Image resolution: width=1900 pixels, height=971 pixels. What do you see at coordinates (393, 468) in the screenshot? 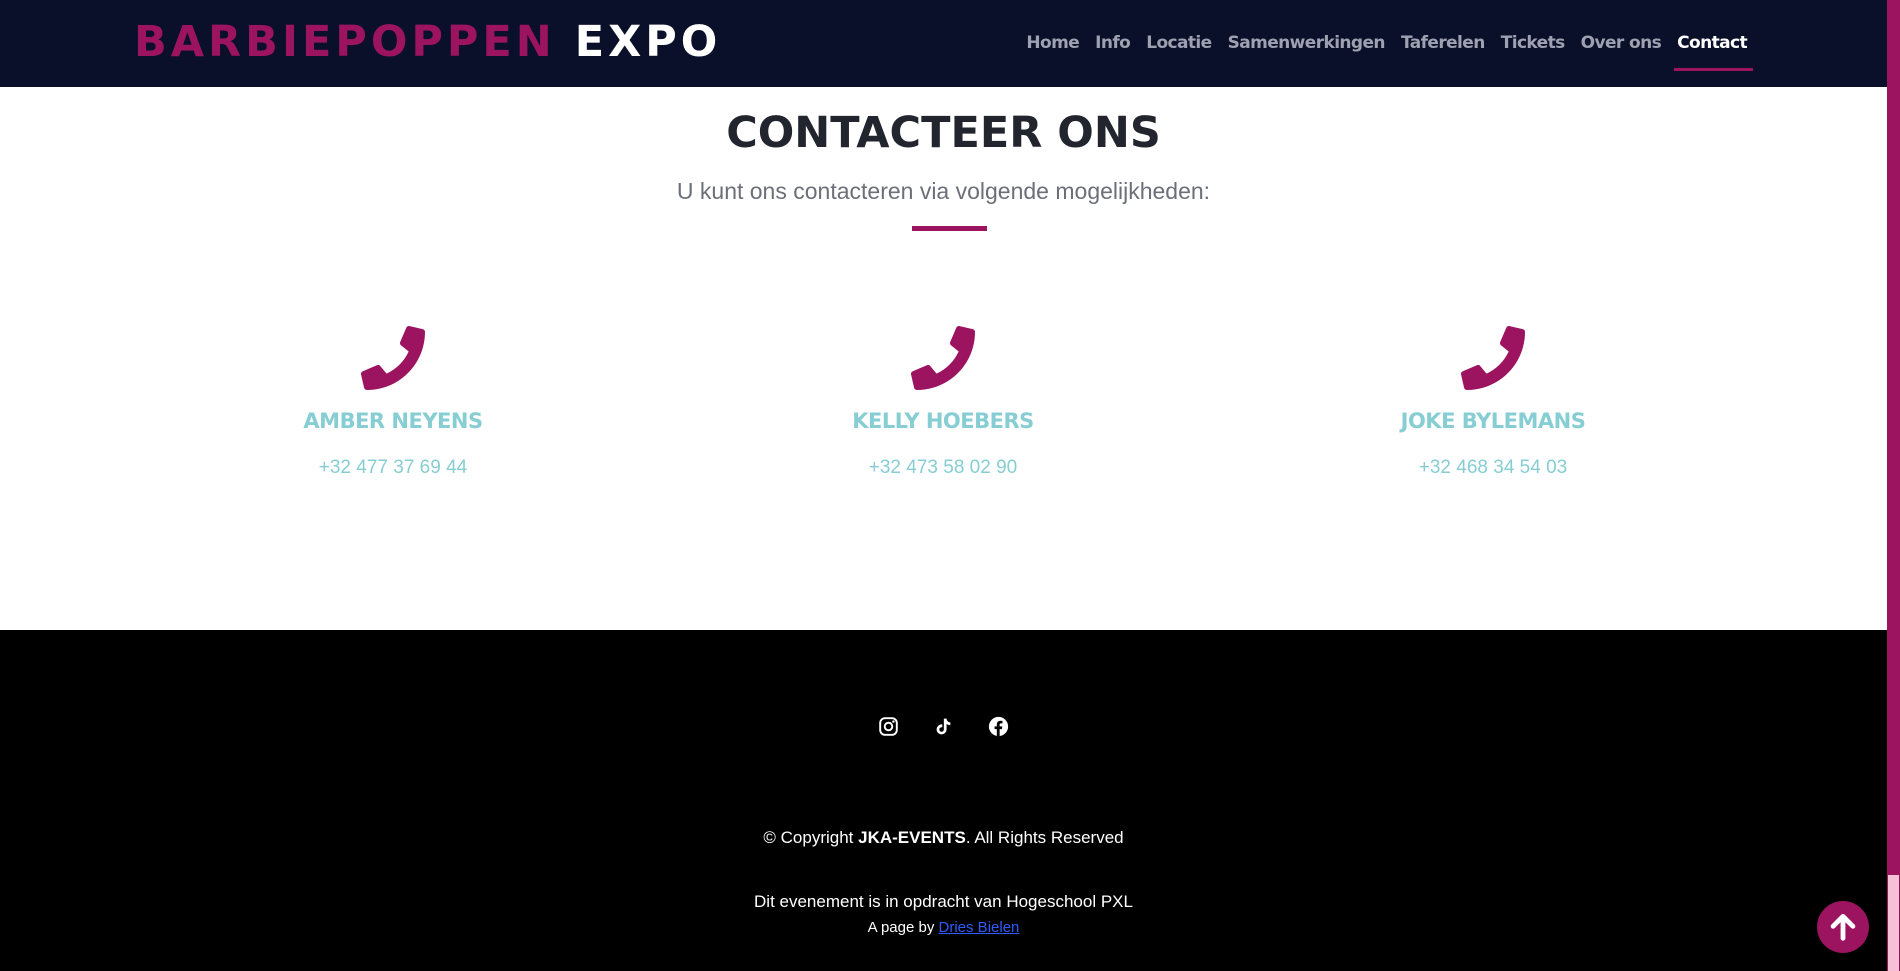
I see `contact-phone: +32 477 37 69 44` at bounding box center [393, 468].